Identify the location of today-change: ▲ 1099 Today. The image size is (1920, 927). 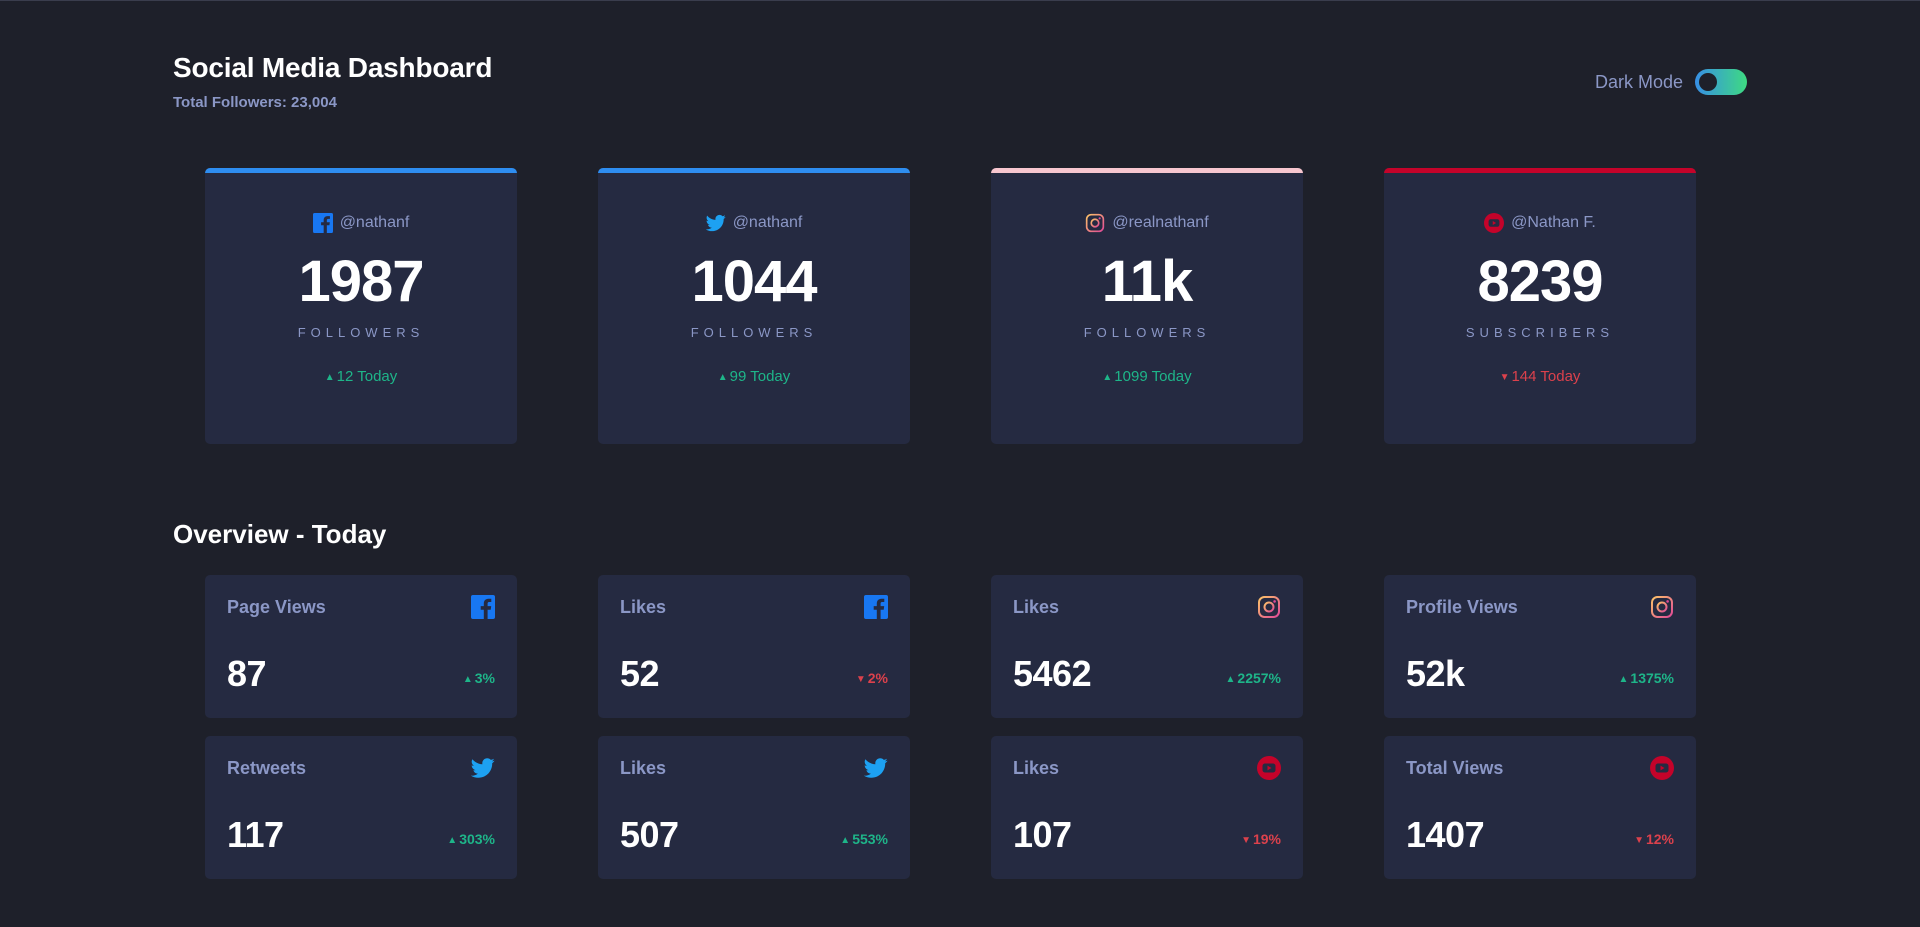
(1147, 376).